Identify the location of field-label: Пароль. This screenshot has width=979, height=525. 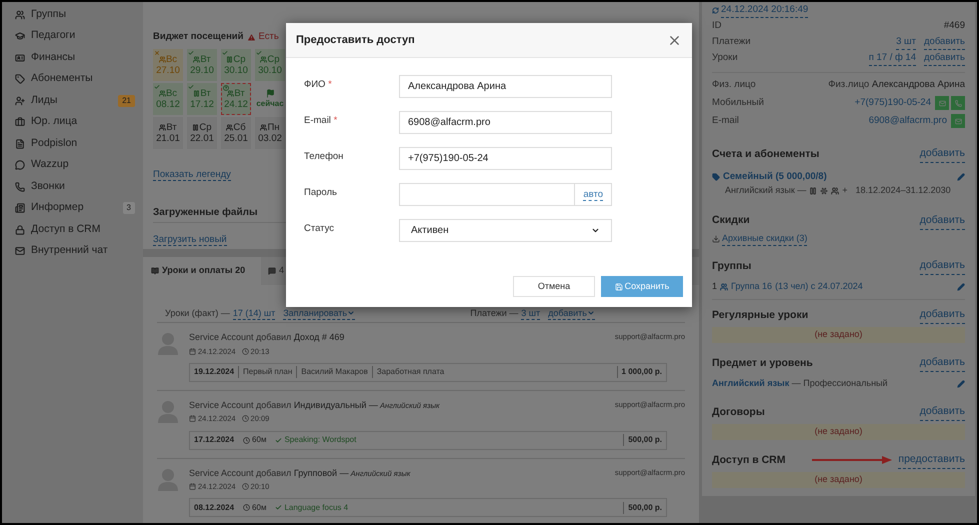
(321, 193).